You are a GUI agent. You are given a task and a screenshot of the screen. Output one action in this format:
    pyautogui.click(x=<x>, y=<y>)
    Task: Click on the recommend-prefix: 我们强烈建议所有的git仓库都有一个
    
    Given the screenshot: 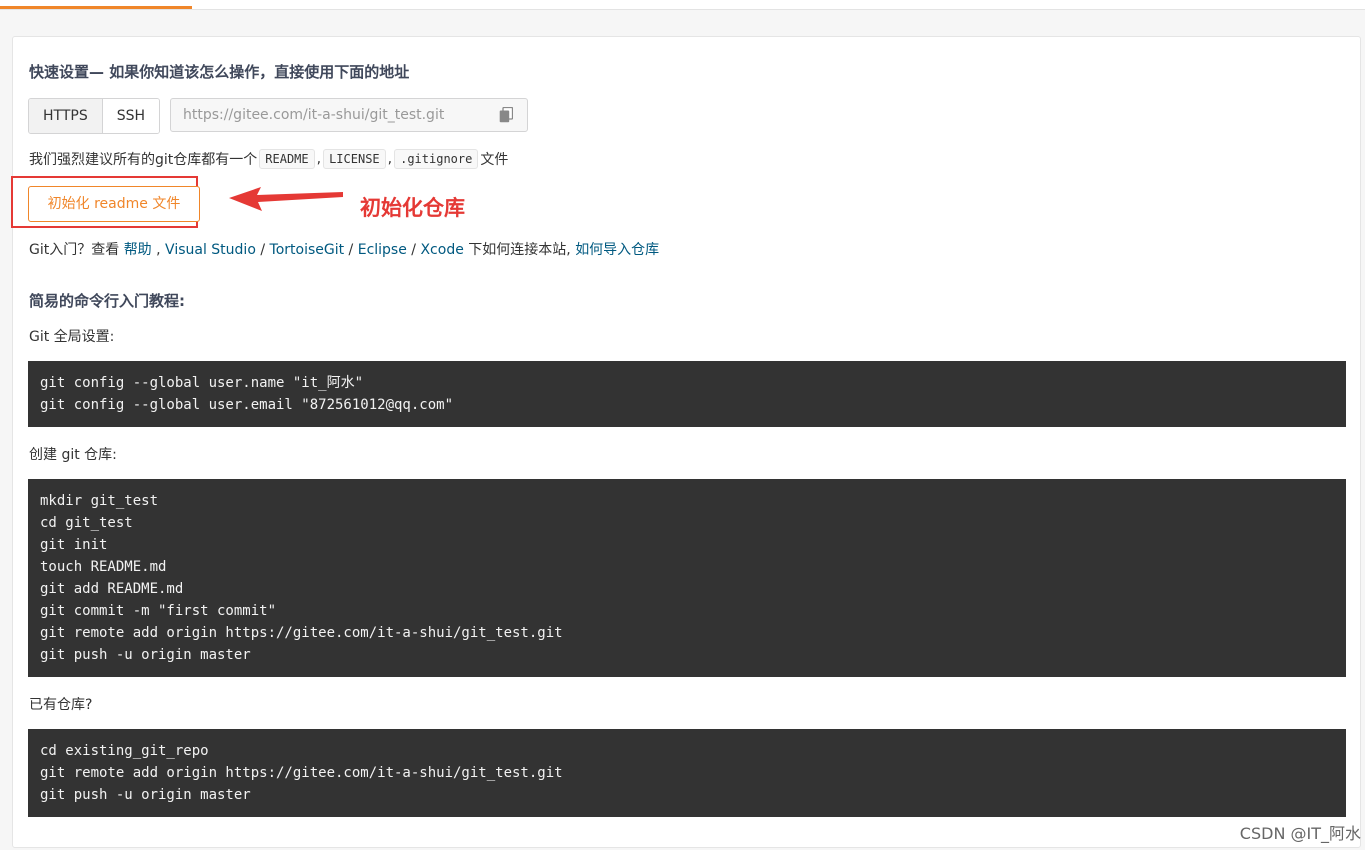 What is the action you would take?
    pyautogui.click(x=143, y=160)
    